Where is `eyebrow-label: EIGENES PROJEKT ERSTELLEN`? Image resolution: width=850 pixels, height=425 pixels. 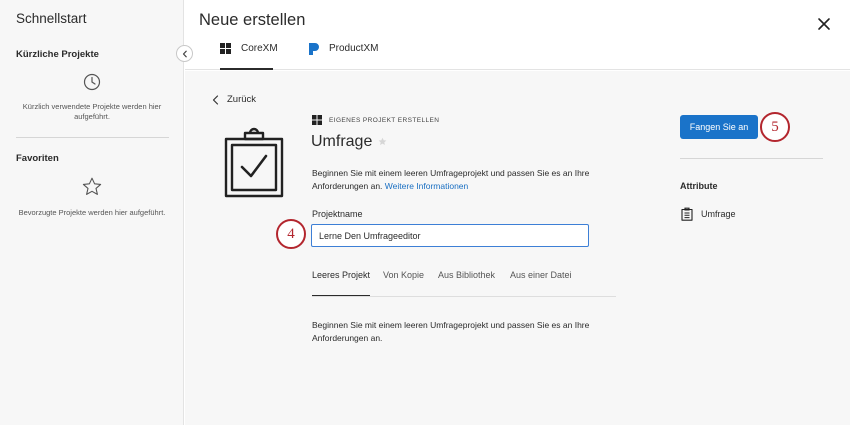
eyebrow-label: EIGENES PROJEKT ERSTELLEN is located at coordinates (375, 120).